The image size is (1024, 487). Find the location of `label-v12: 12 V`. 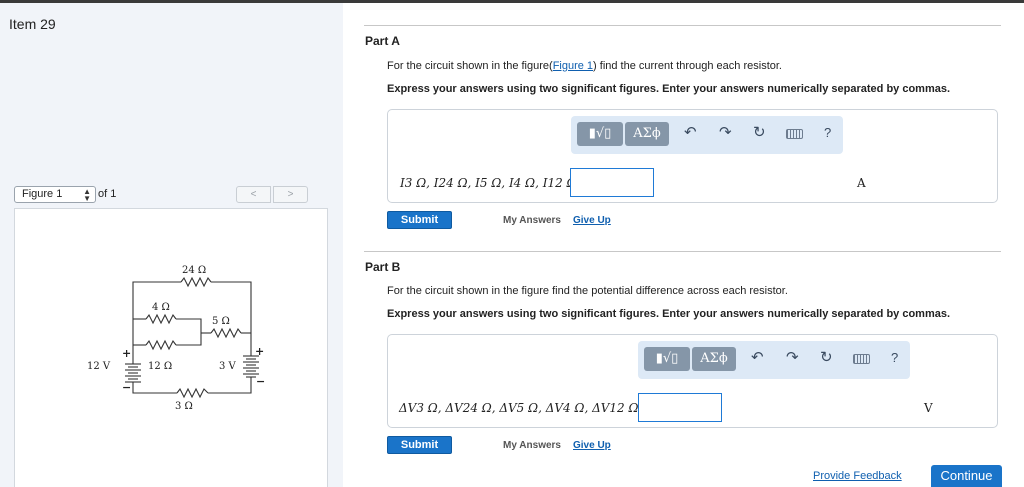

label-v12: 12 V is located at coordinates (99, 366).